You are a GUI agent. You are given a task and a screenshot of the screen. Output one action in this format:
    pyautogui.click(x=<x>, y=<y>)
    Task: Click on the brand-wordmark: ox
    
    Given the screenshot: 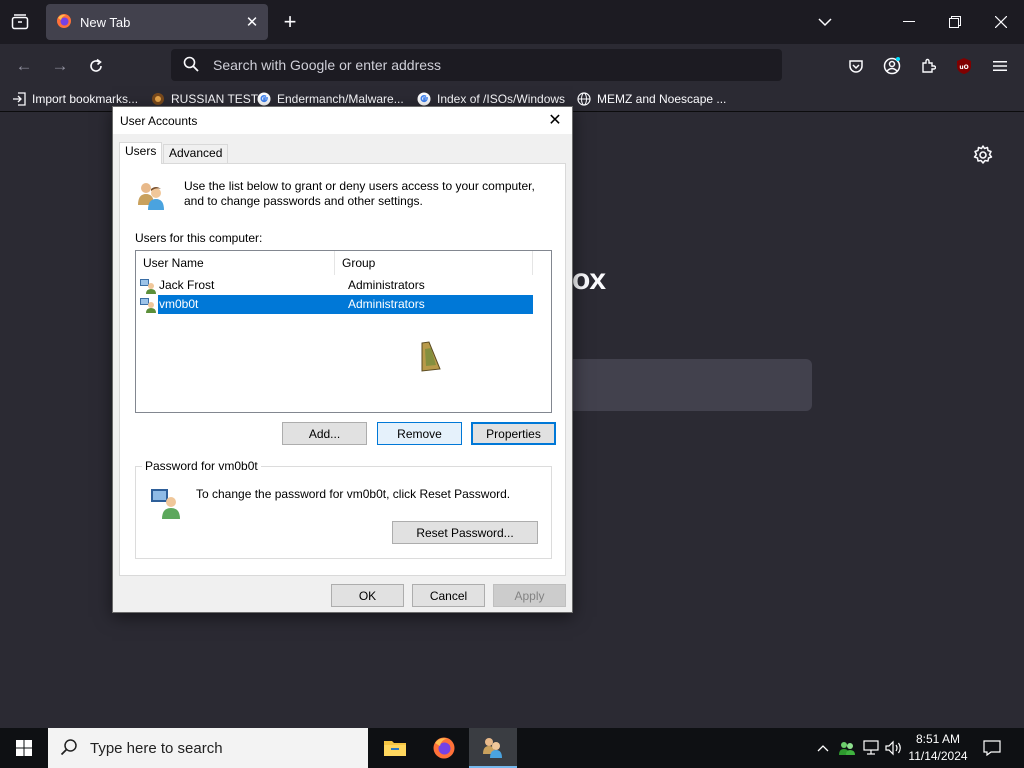 What is the action you would take?
    pyautogui.click(x=589, y=279)
    